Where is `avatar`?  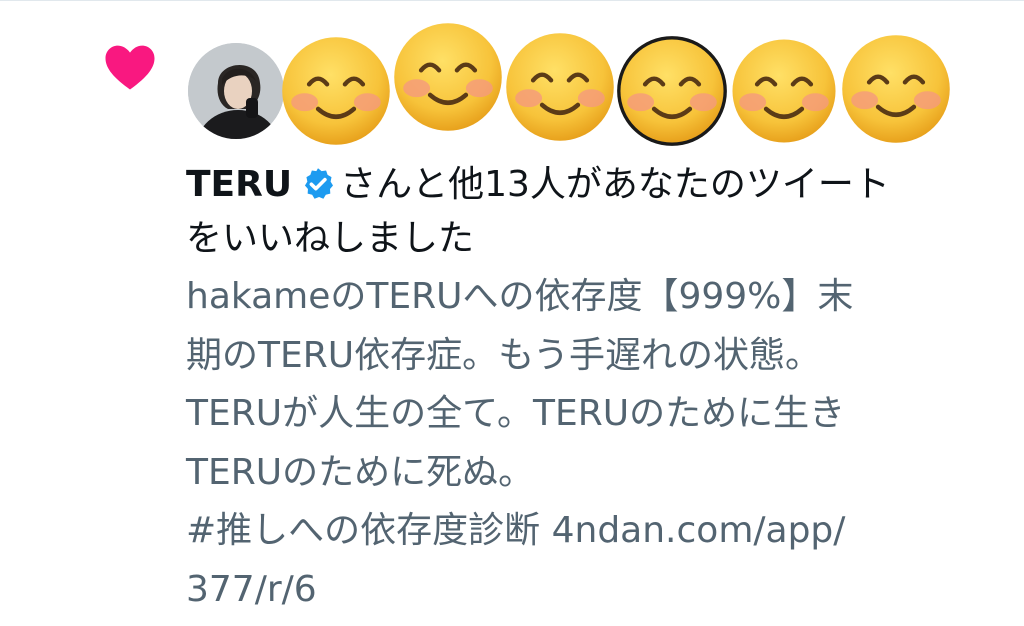 avatar is located at coordinates (236, 91).